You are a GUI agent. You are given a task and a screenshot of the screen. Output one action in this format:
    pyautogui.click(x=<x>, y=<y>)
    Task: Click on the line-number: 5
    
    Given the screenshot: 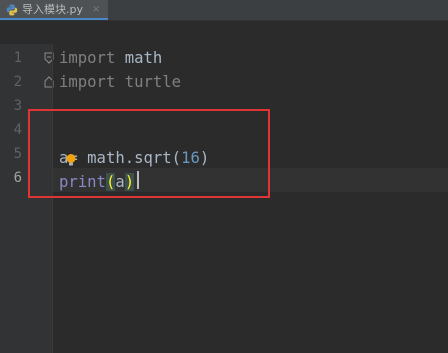 What is the action you would take?
    pyautogui.click(x=17, y=154)
    